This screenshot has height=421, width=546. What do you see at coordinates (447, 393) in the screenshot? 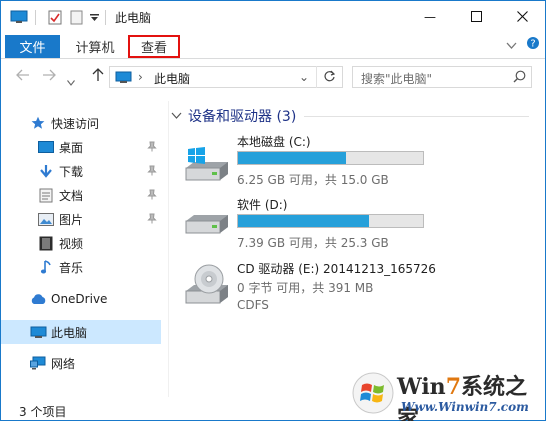
I see `watermark-logo: Win7系统之家 Www.Winwin7.com` at bounding box center [447, 393].